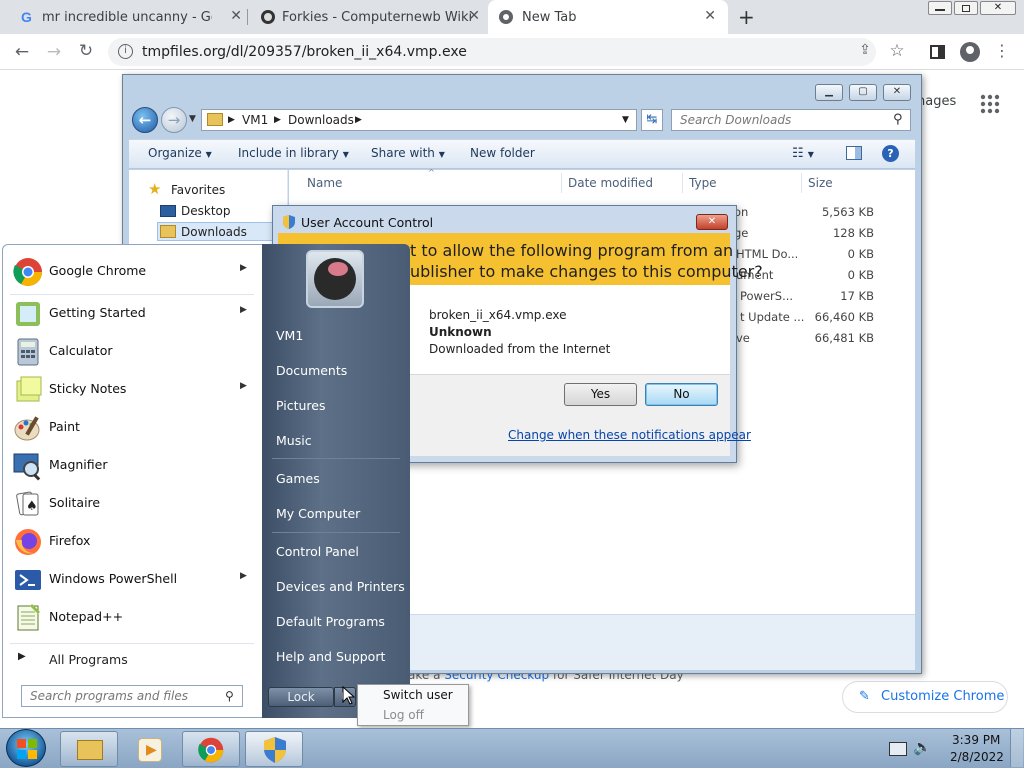 This screenshot has width=1024, height=768. Describe the element at coordinates (746, 17) in the screenshot. I see `new-tab-button: +` at that location.